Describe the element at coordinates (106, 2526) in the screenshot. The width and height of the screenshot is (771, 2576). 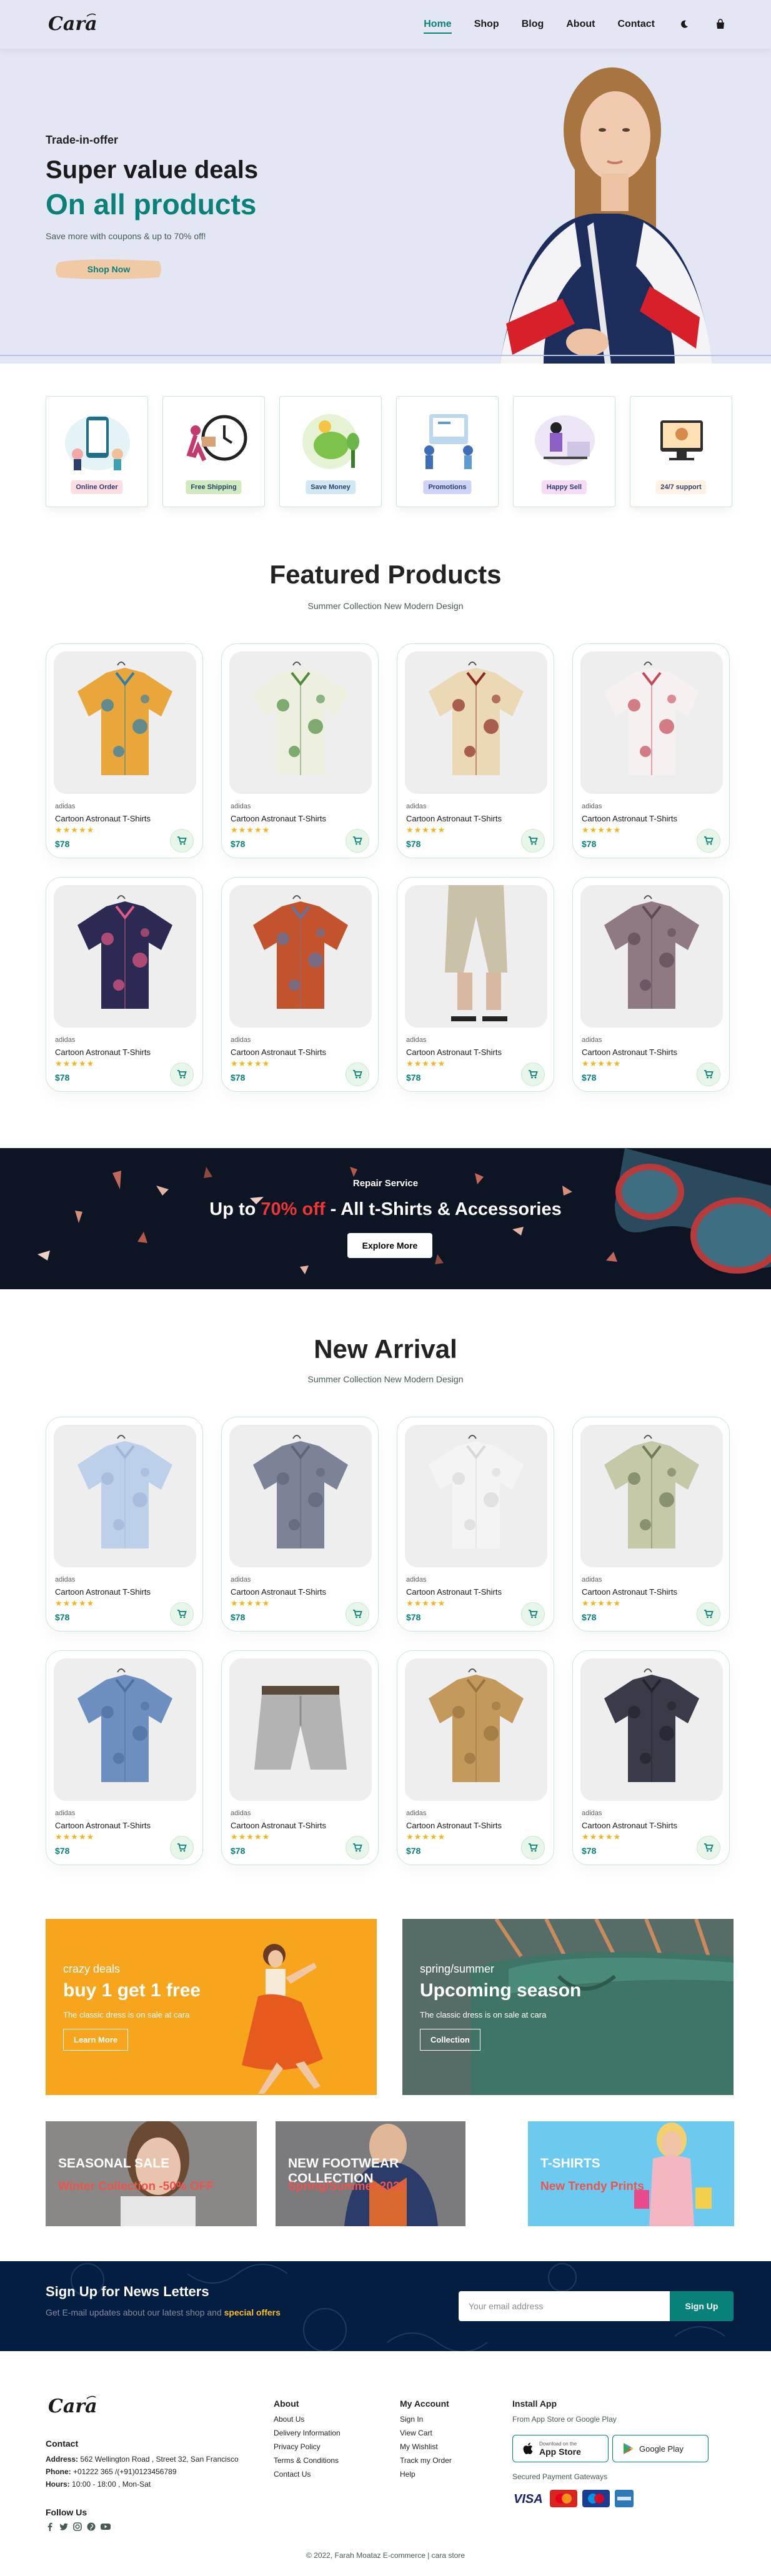
I see `youtube-icon` at that location.